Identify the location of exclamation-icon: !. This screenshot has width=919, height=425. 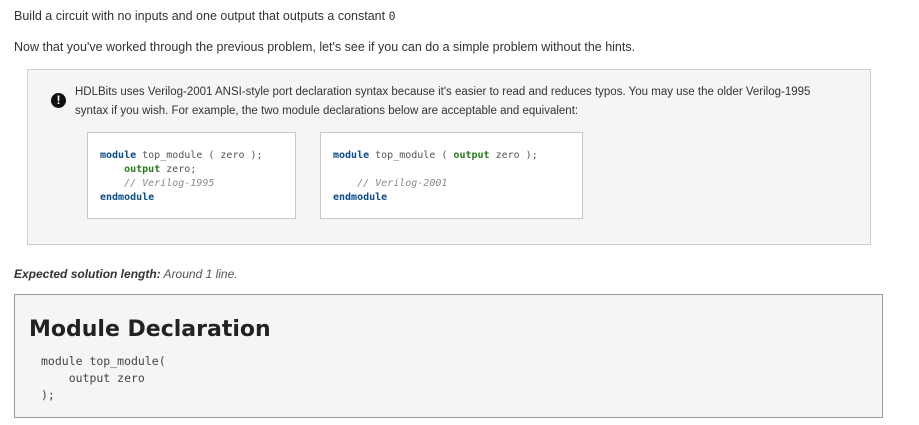
(58, 100).